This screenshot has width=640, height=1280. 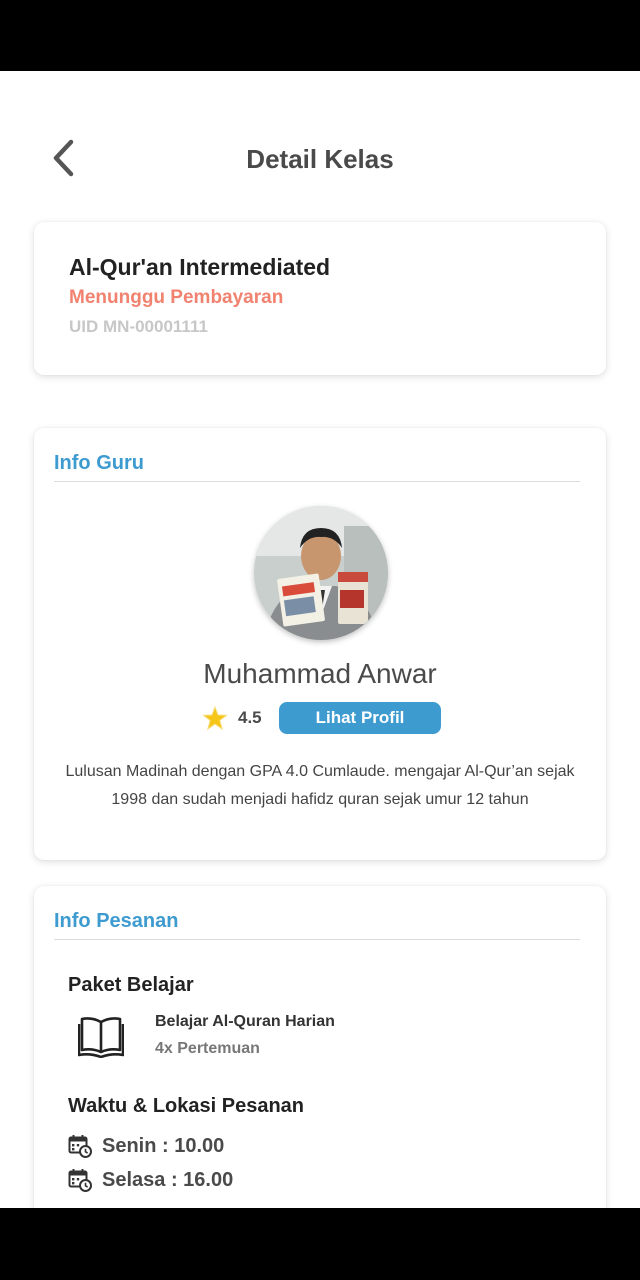 What do you see at coordinates (250, 717) in the screenshot?
I see `rating-value: 4.5` at bounding box center [250, 717].